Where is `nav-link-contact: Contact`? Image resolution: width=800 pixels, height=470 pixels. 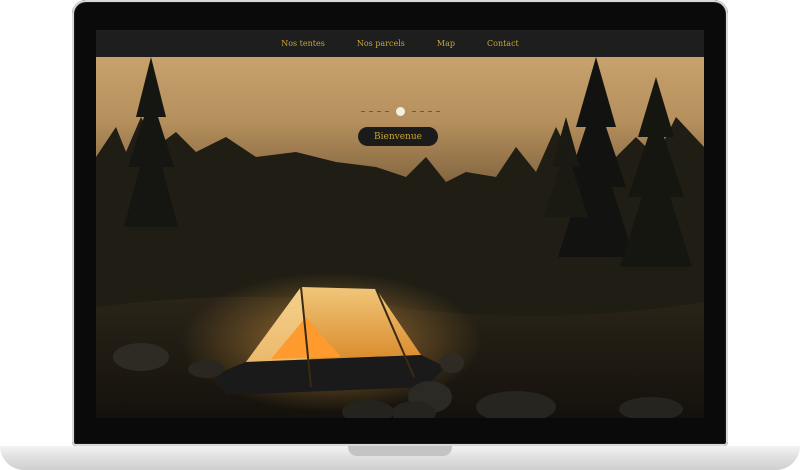
nav-link-contact: Contact is located at coordinates (503, 43).